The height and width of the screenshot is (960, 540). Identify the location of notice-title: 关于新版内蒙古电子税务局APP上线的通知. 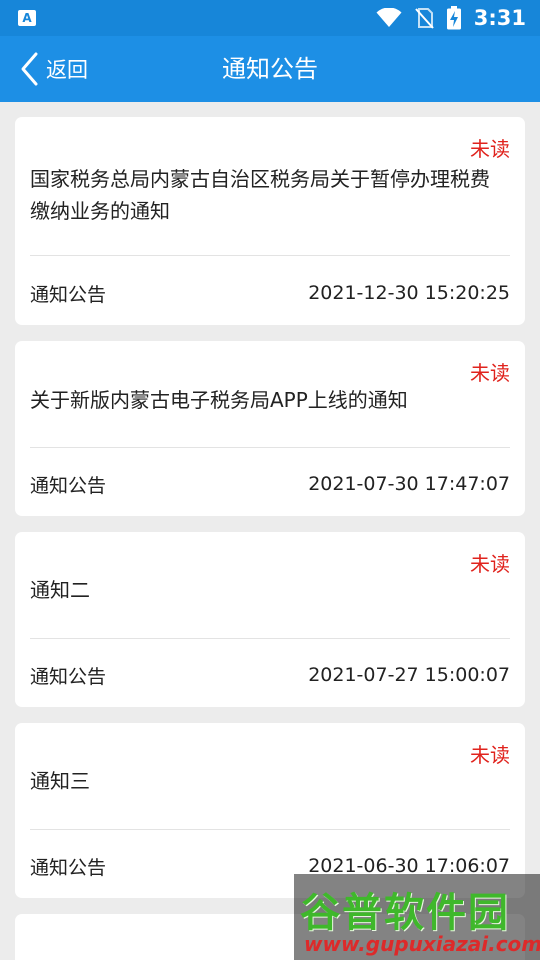
(219, 400).